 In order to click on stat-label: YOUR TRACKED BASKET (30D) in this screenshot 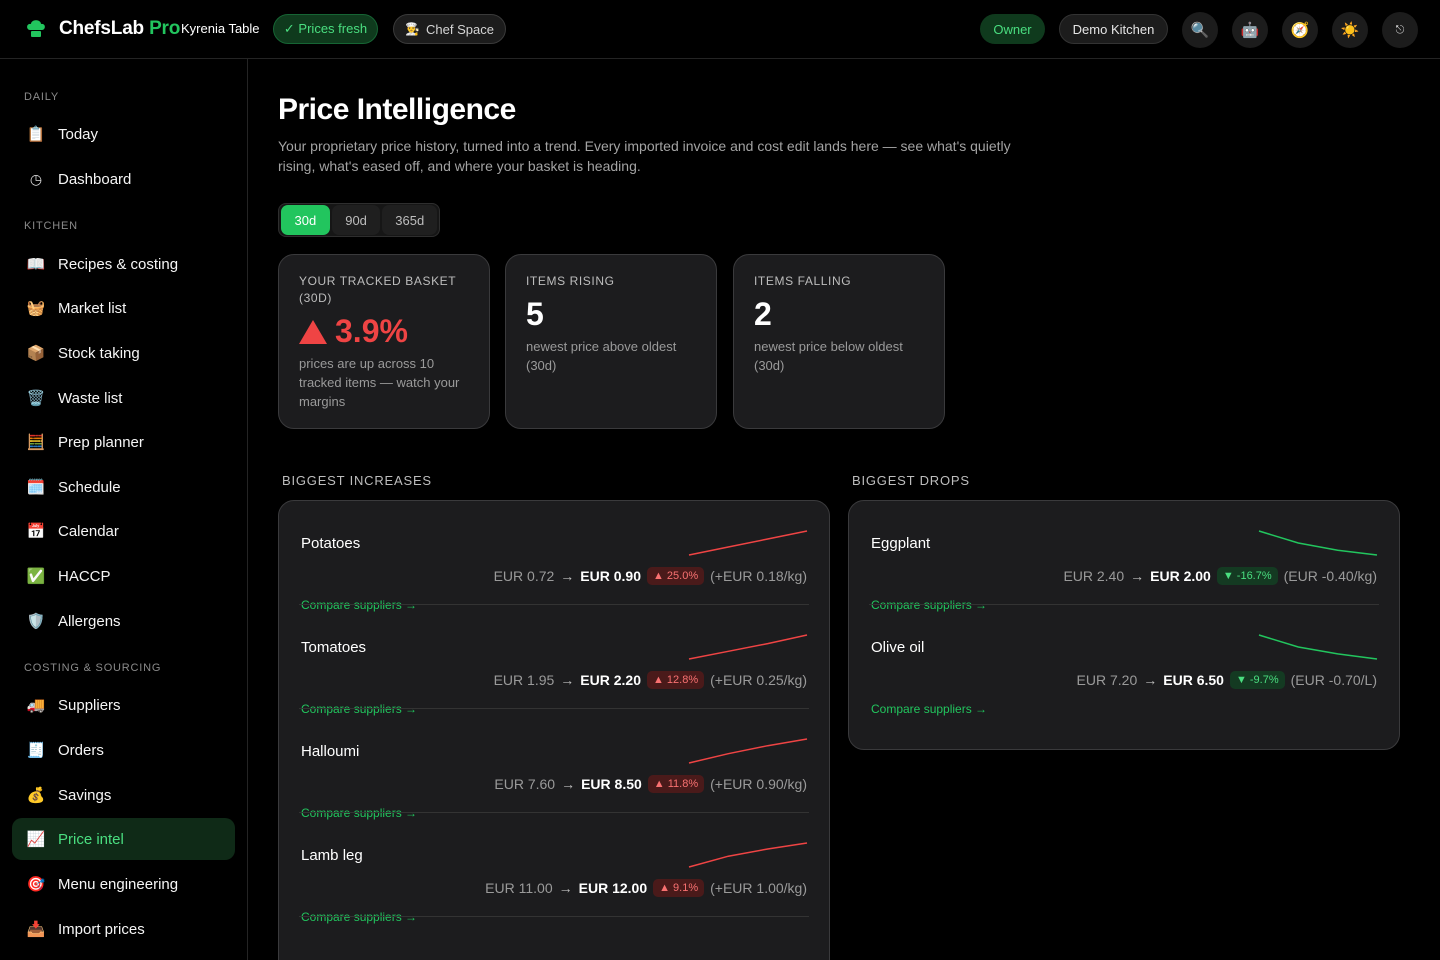, I will do `click(377, 289)`.